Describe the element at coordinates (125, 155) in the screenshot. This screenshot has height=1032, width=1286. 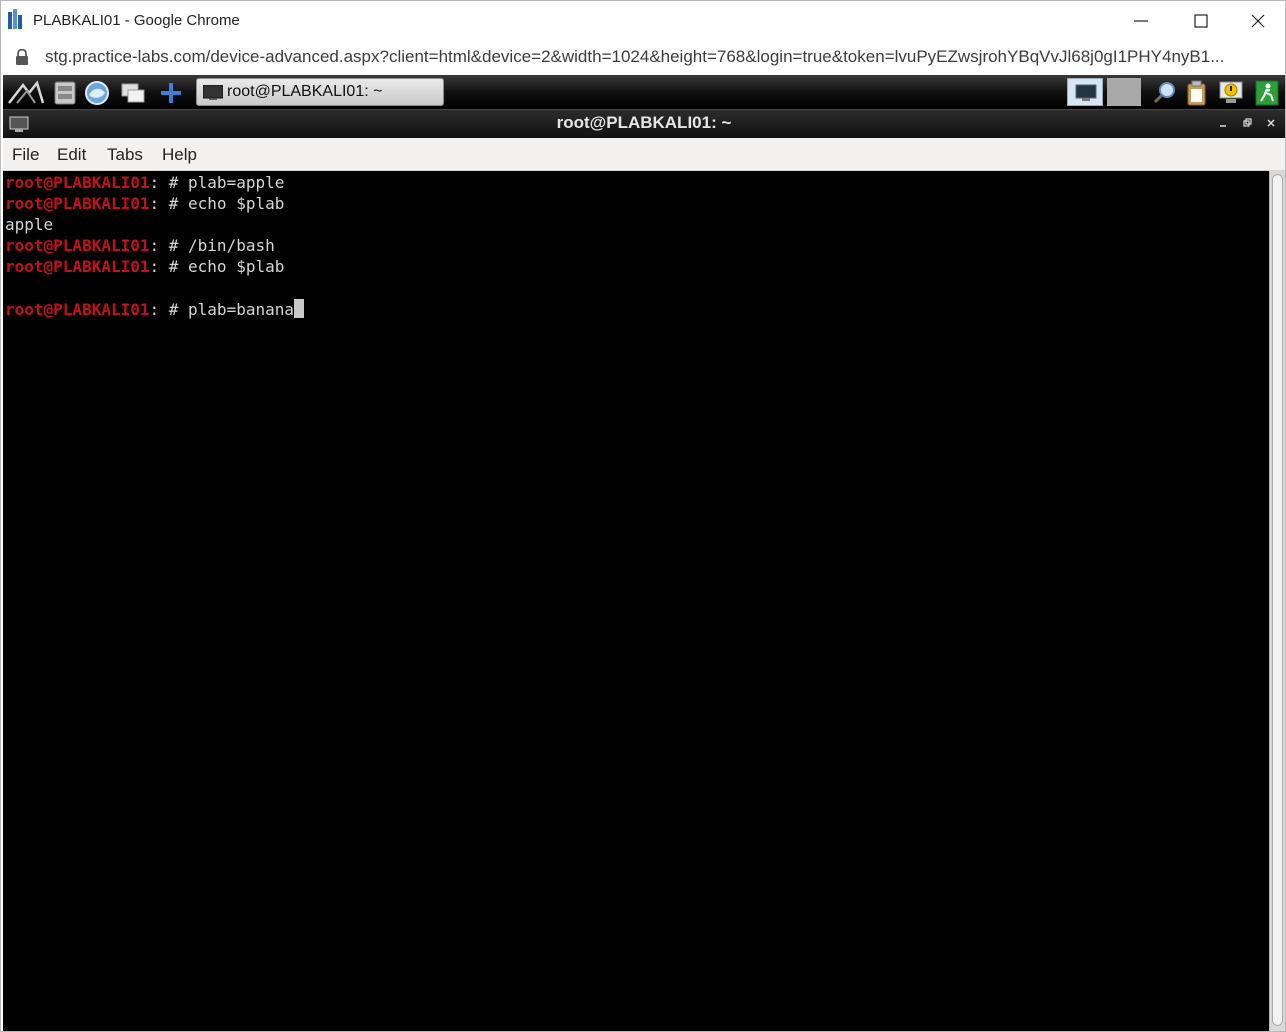
I see `menu-tabs: Tabs` at that location.